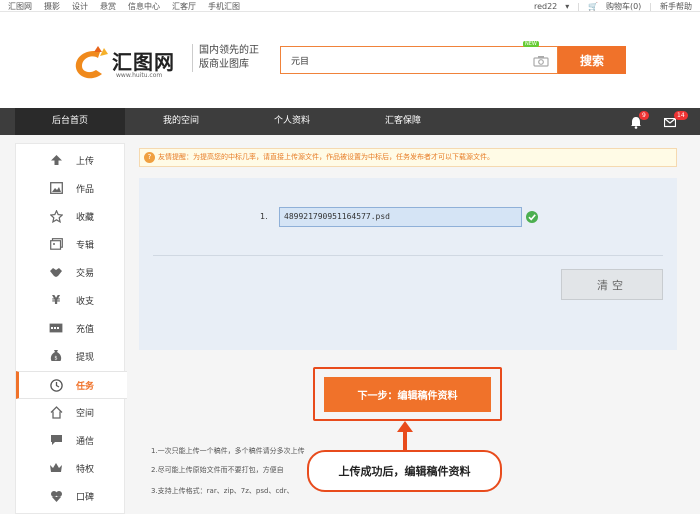 The height and width of the screenshot is (514, 700). I want to click on divider, so click(408, 255).